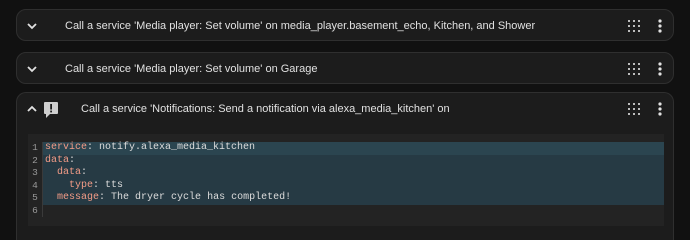 The width and height of the screenshot is (690, 240). Describe the element at coordinates (35, 197) in the screenshot. I see `line-number: 5` at that location.